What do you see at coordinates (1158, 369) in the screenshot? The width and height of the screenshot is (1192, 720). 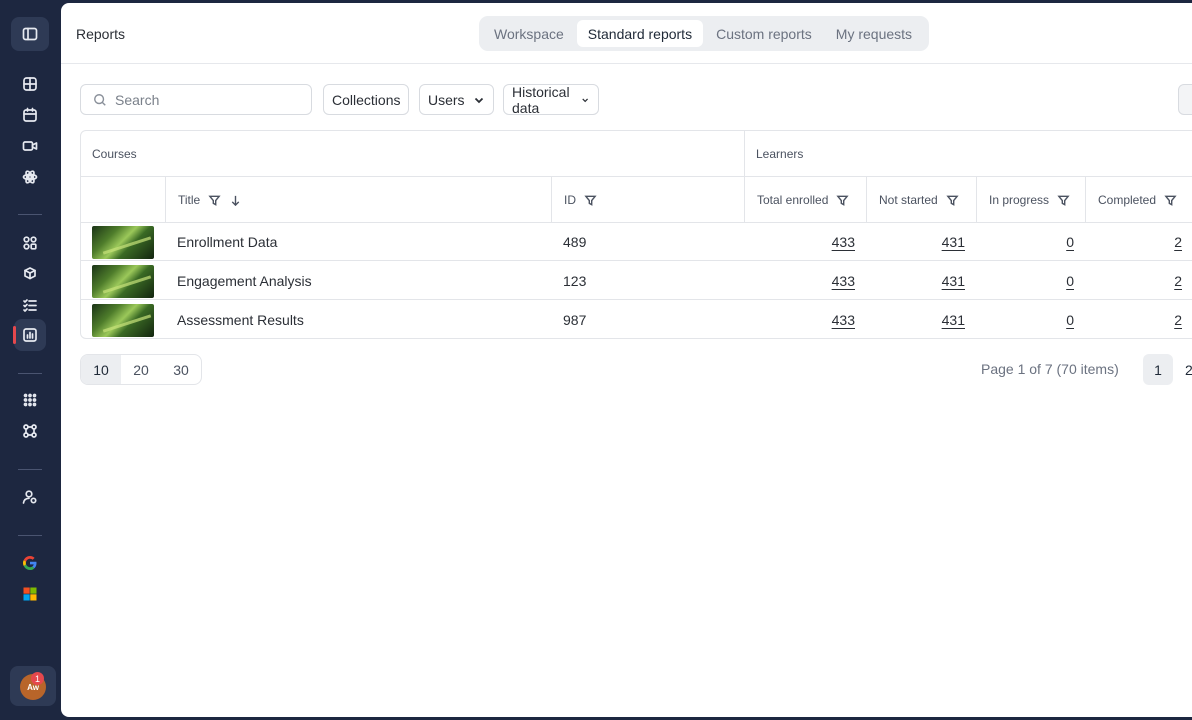 I see `page-button-1: 1` at bounding box center [1158, 369].